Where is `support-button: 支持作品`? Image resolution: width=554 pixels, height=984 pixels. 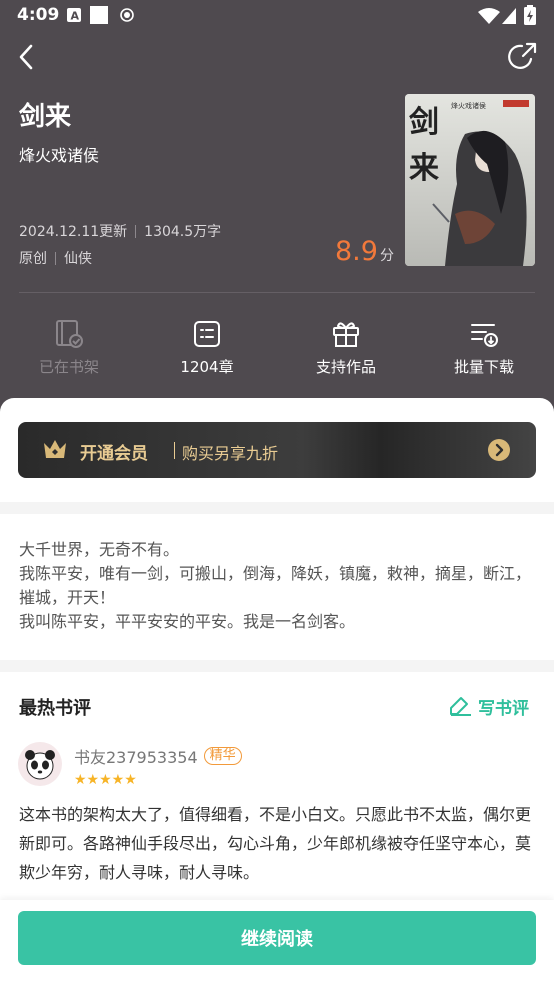 support-button: 支持作品 is located at coordinates (346, 343).